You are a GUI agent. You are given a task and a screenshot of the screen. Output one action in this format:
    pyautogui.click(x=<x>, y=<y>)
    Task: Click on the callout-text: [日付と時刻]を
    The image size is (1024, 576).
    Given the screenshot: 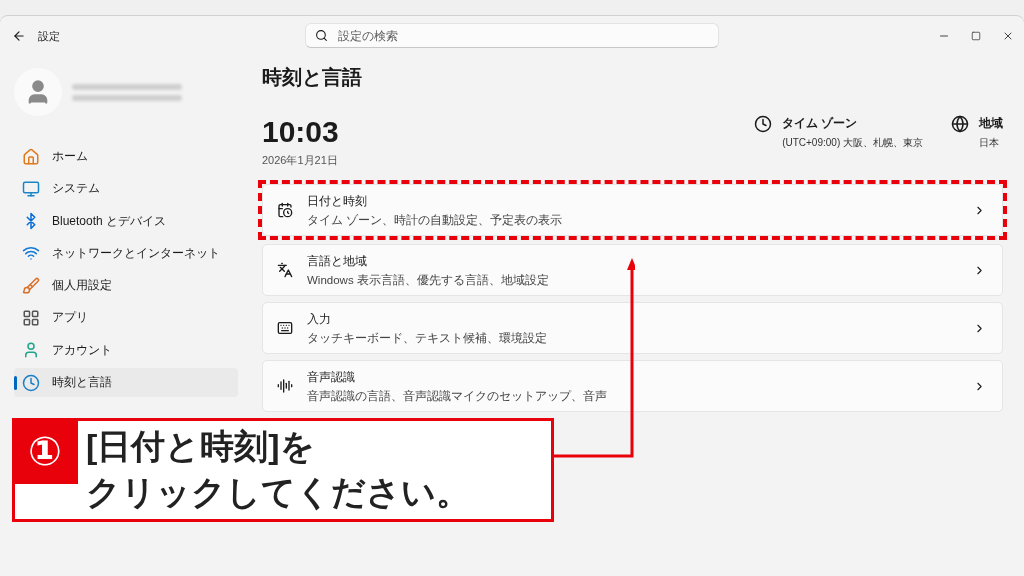 What is the action you would take?
    pyautogui.click(x=201, y=446)
    